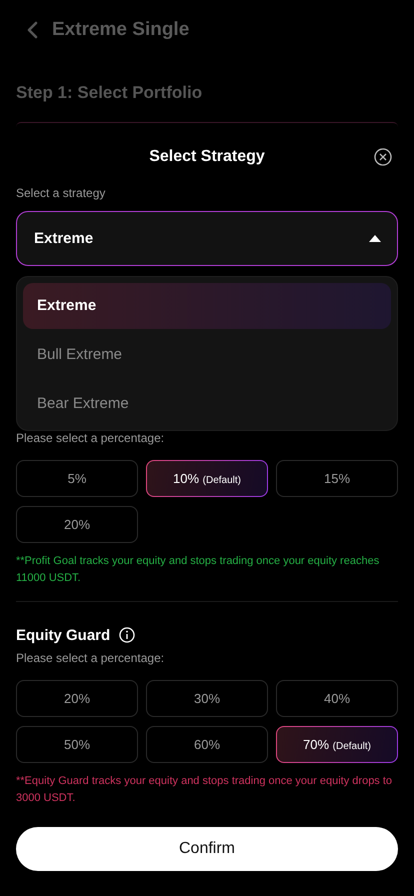 Image resolution: width=414 pixels, height=896 pixels. What do you see at coordinates (207, 306) in the screenshot?
I see `menu-item: Extreme` at bounding box center [207, 306].